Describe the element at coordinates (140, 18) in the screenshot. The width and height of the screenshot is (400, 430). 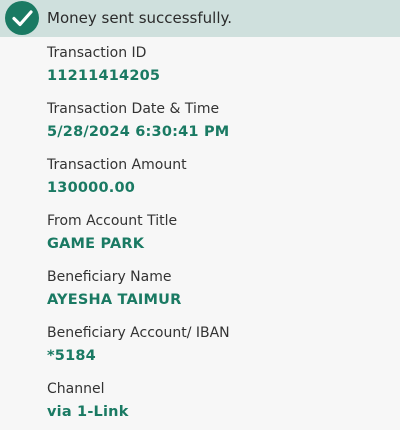
I see `success-message: Money sent successfully.` at that location.